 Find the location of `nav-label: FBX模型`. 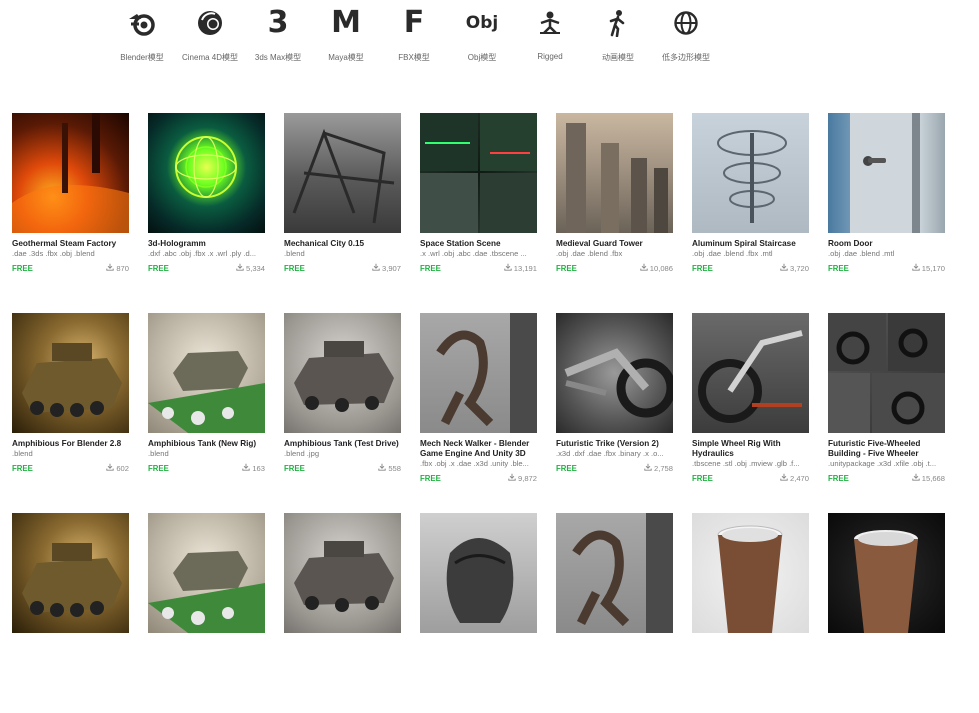

nav-label: FBX模型 is located at coordinates (414, 57).